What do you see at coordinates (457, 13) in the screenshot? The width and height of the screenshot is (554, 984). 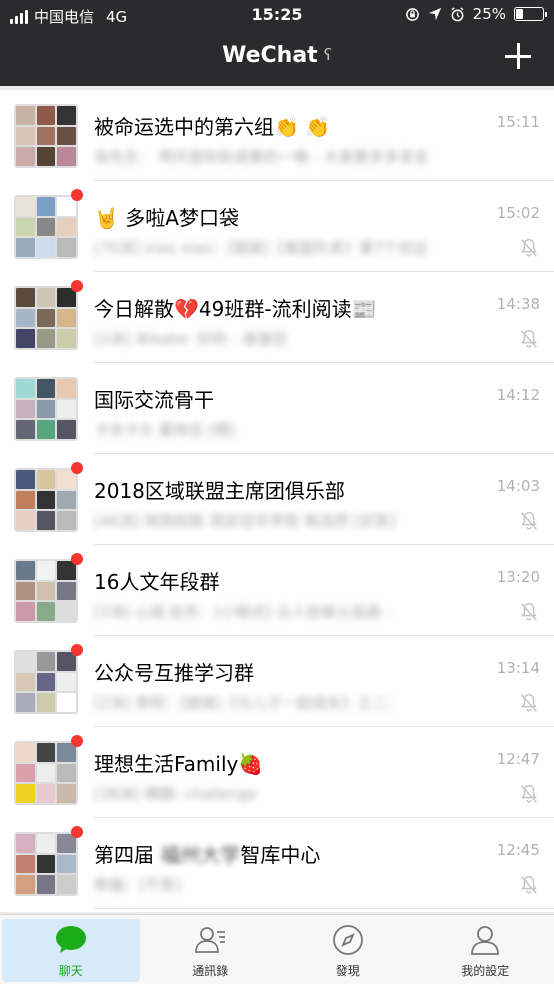 I see `alarm-icon` at bounding box center [457, 13].